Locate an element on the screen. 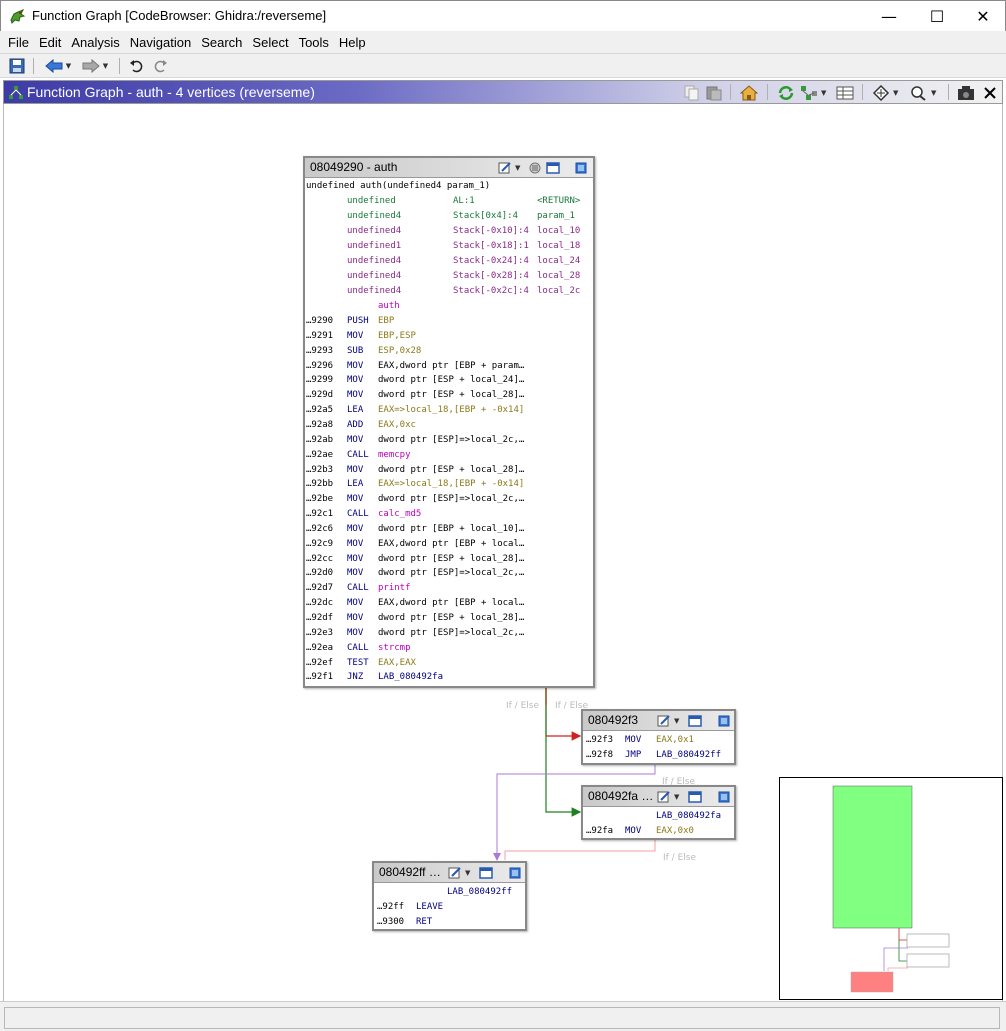 Image resolution: width=1006 pixels, height=1031 pixels. forward-button: ▼ is located at coordinates (95, 66).